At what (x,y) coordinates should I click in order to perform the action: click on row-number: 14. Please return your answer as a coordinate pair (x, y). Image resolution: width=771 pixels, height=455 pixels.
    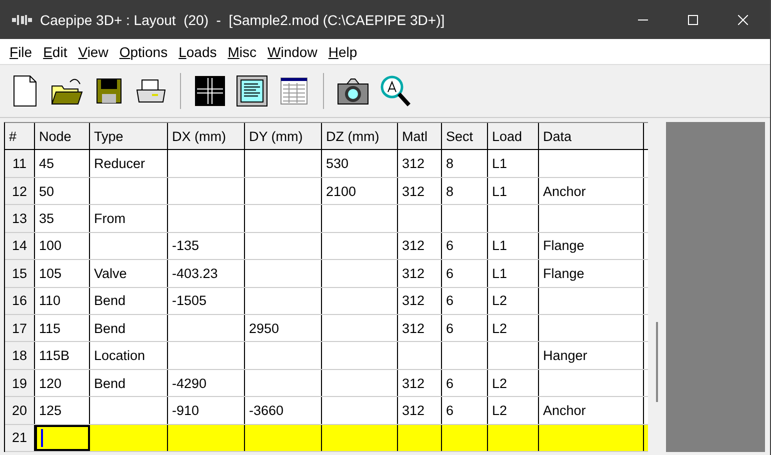
    Looking at the image, I should click on (20, 246).